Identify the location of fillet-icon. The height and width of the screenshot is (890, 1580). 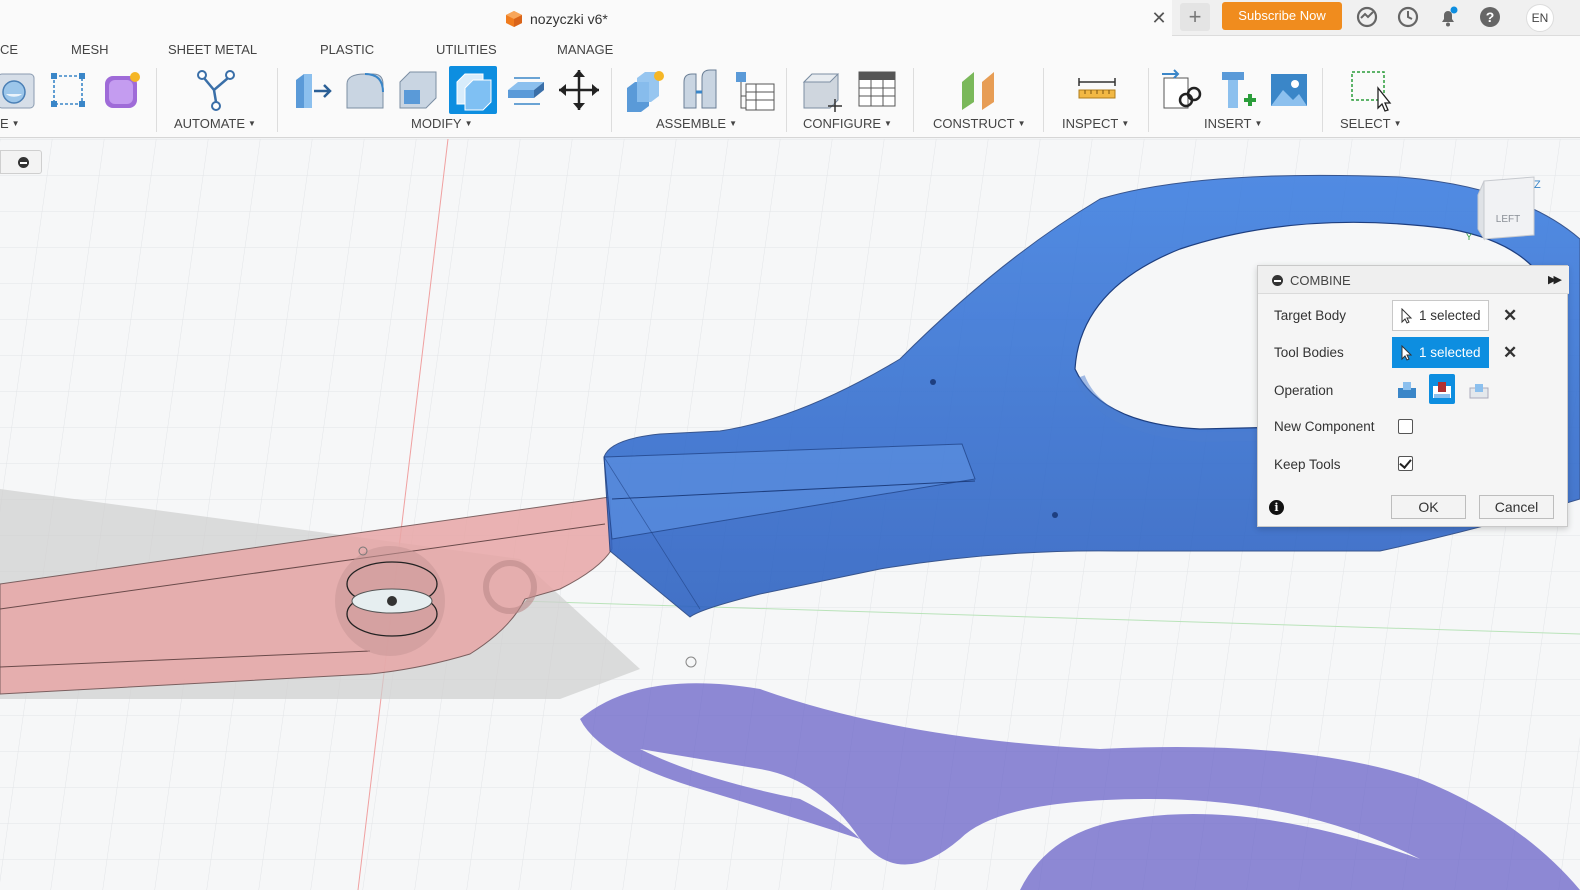
(365, 90).